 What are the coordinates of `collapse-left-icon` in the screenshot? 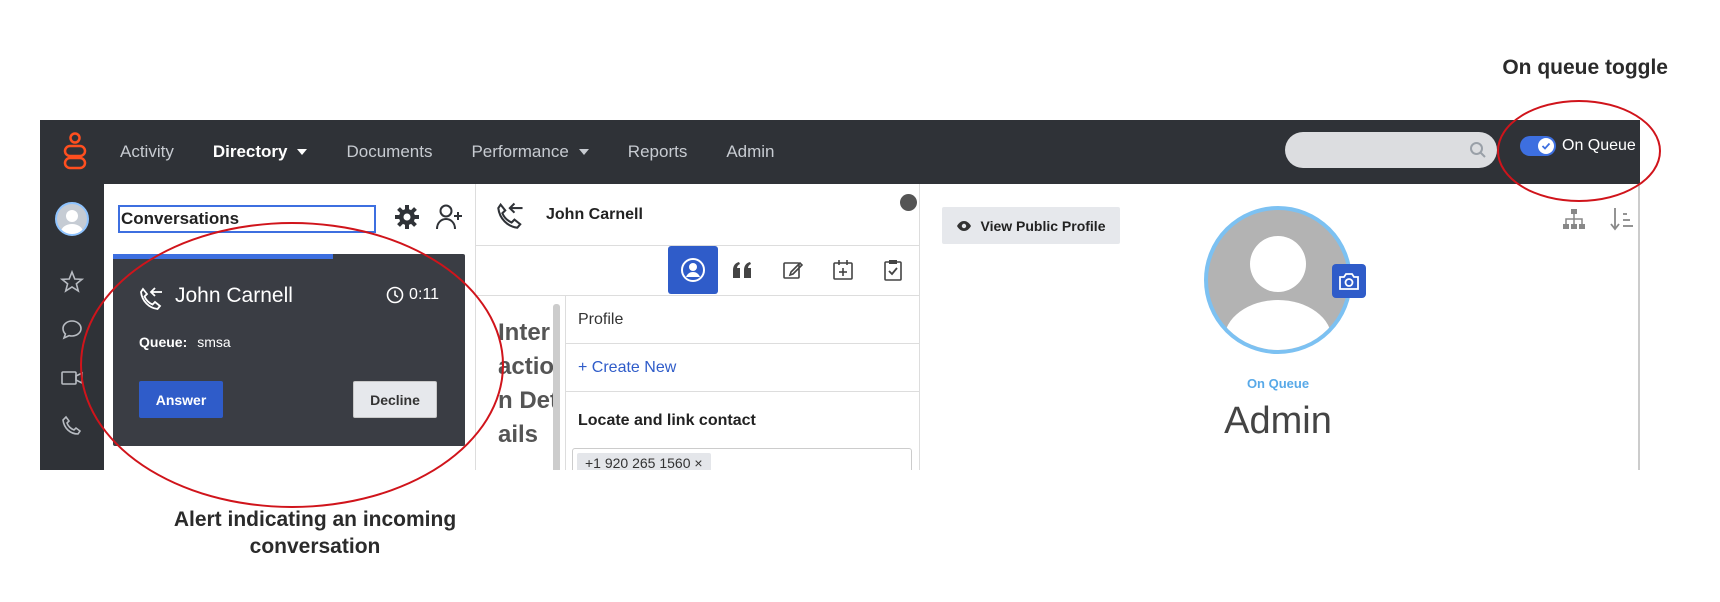 It's located at (908, 202).